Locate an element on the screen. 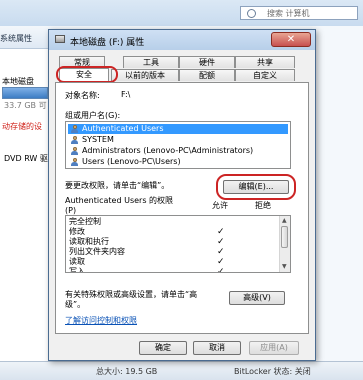 This screenshot has width=363, height=380. explorer-search-box: 搜索 计算机 is located at coordinates (299, 13).